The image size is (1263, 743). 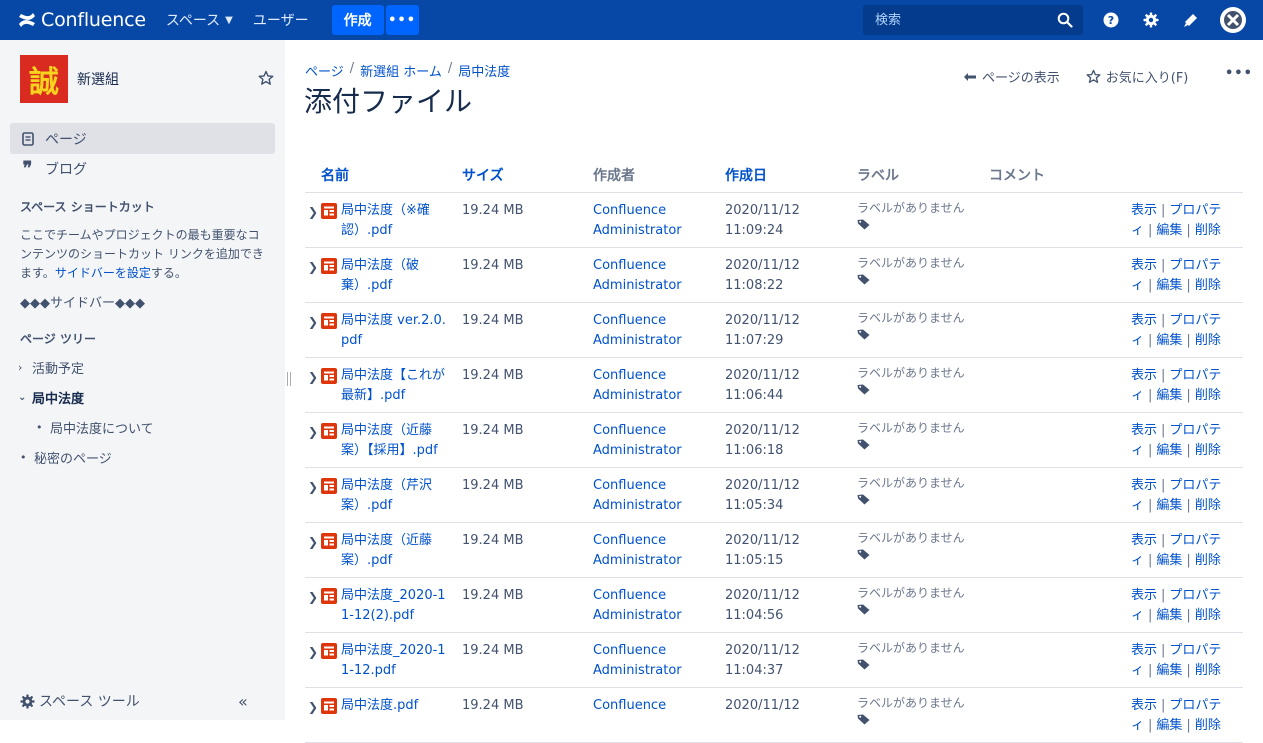 I want to click on search-input, so click(x=963, y=20).